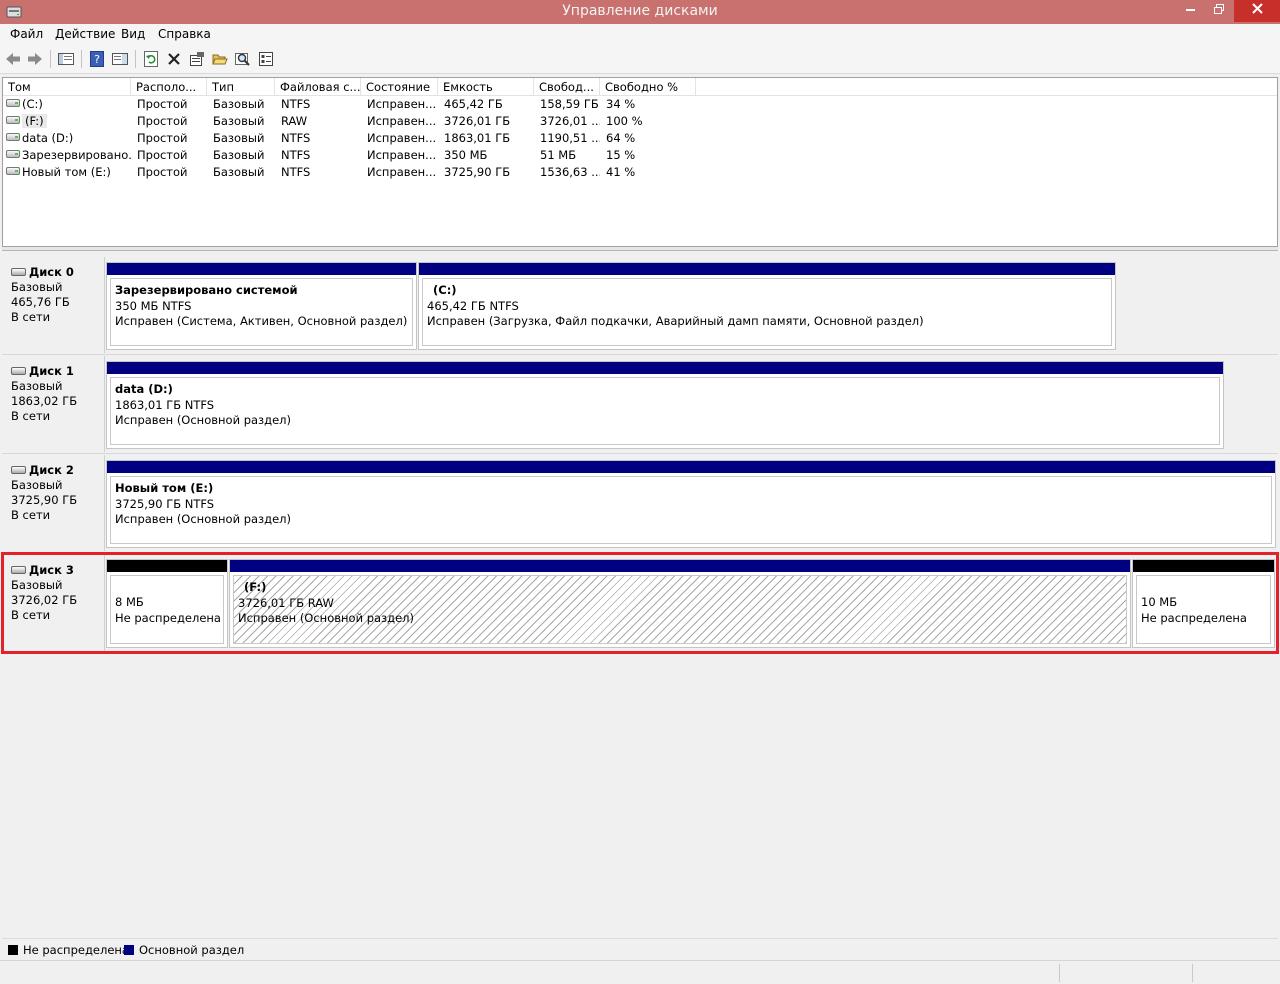 Image resolution: width=1280 pixels, height=984 pixels. What do you see at coordinates (477, 121) in the screenshot?
I see `cell-capacity: 3726,01 ГБ` at bounding box center [477, 121].